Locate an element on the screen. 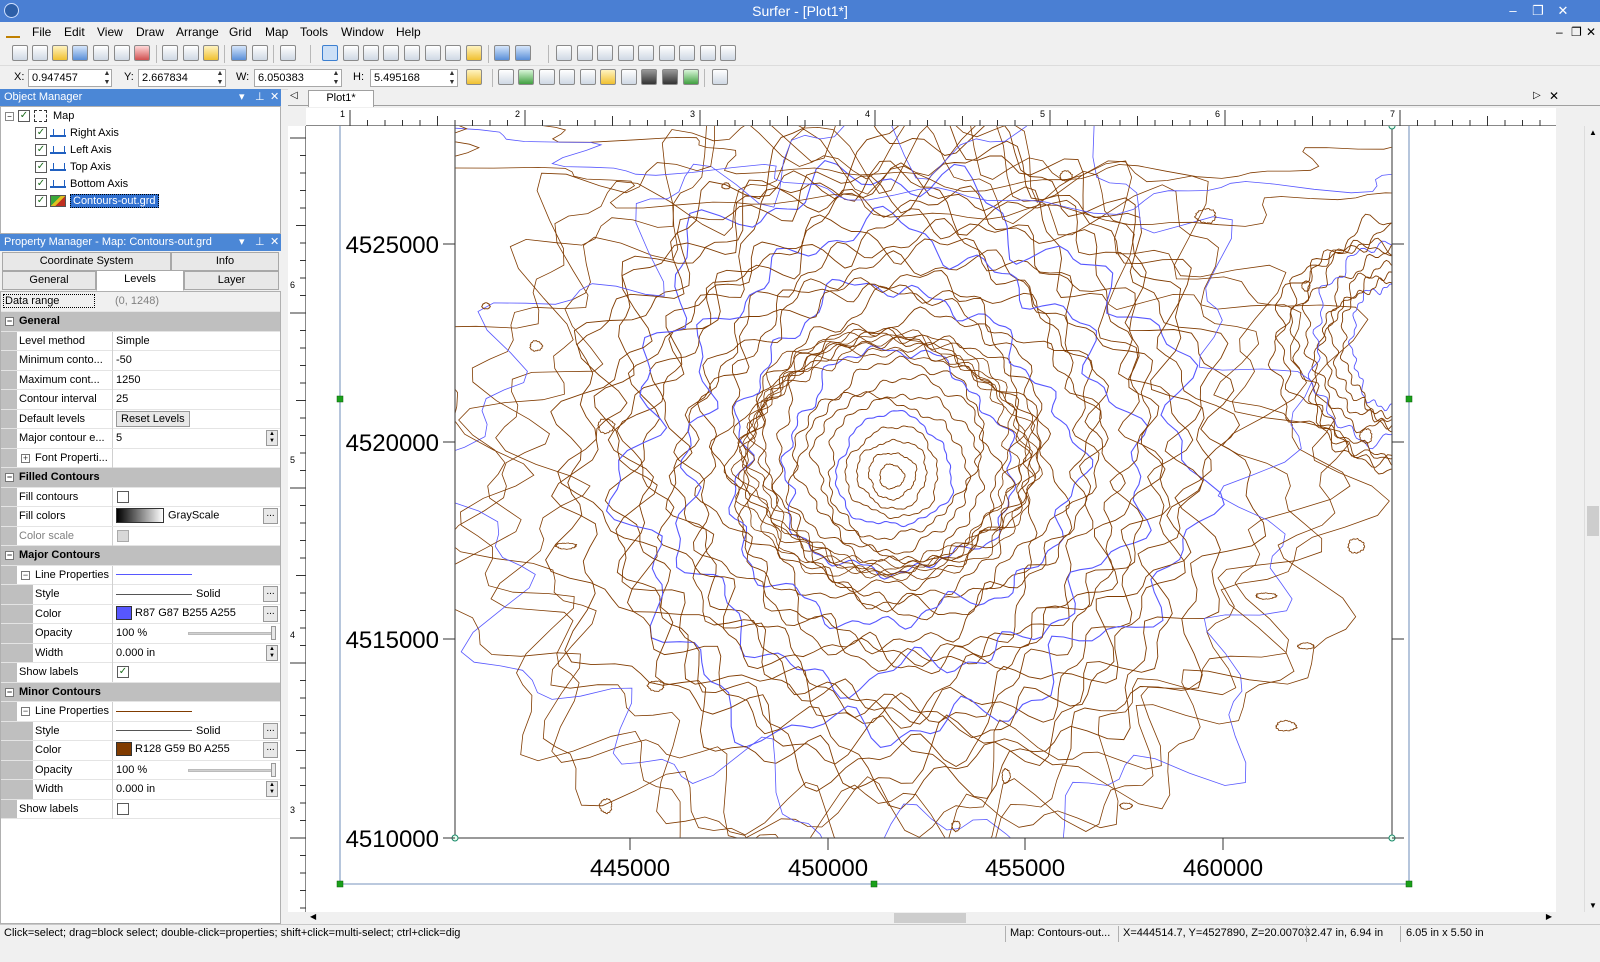 The width and height of the screenshot is (1600, 962). w-field: 6.050383 is located at coordinates (298, 78).